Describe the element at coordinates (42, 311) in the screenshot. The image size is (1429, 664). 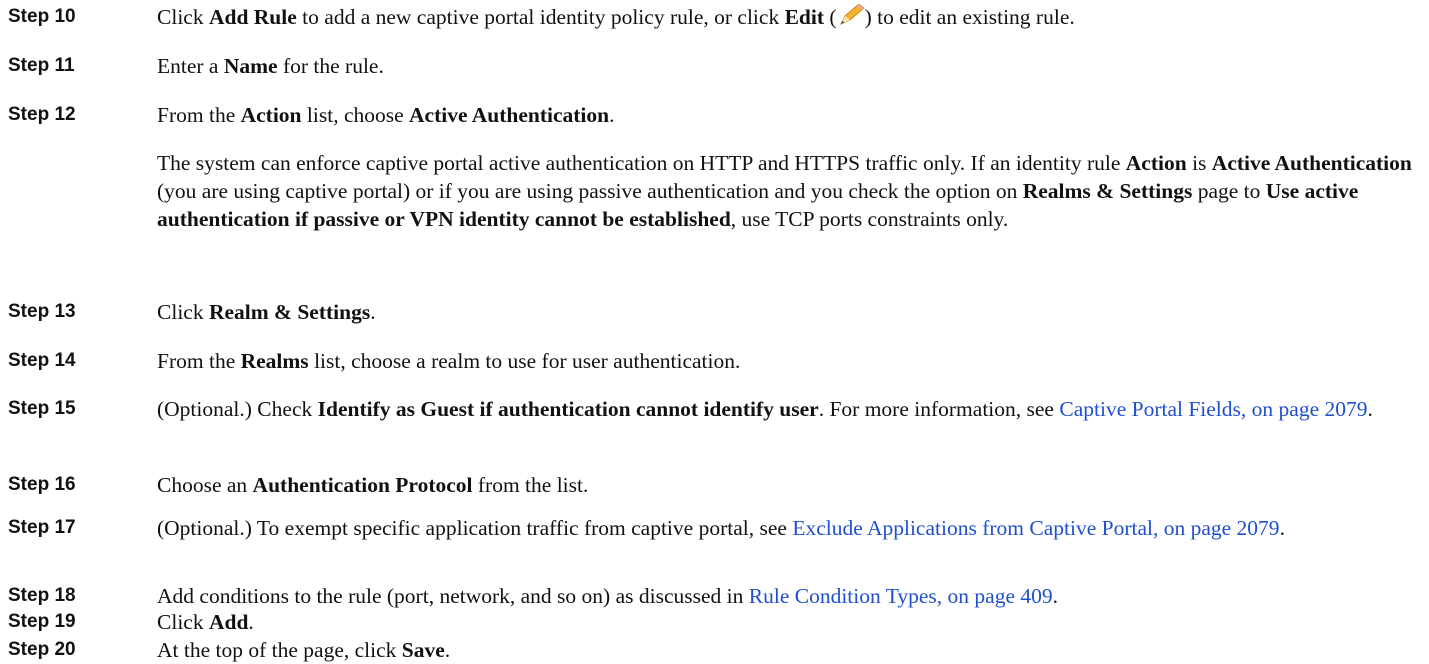
I see `step-label: Step 13` at that location.